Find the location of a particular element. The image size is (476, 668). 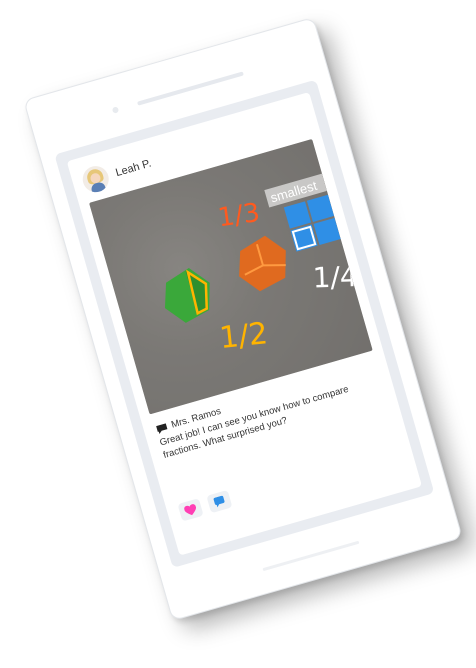

like-button is located at coordinates (190, 510).